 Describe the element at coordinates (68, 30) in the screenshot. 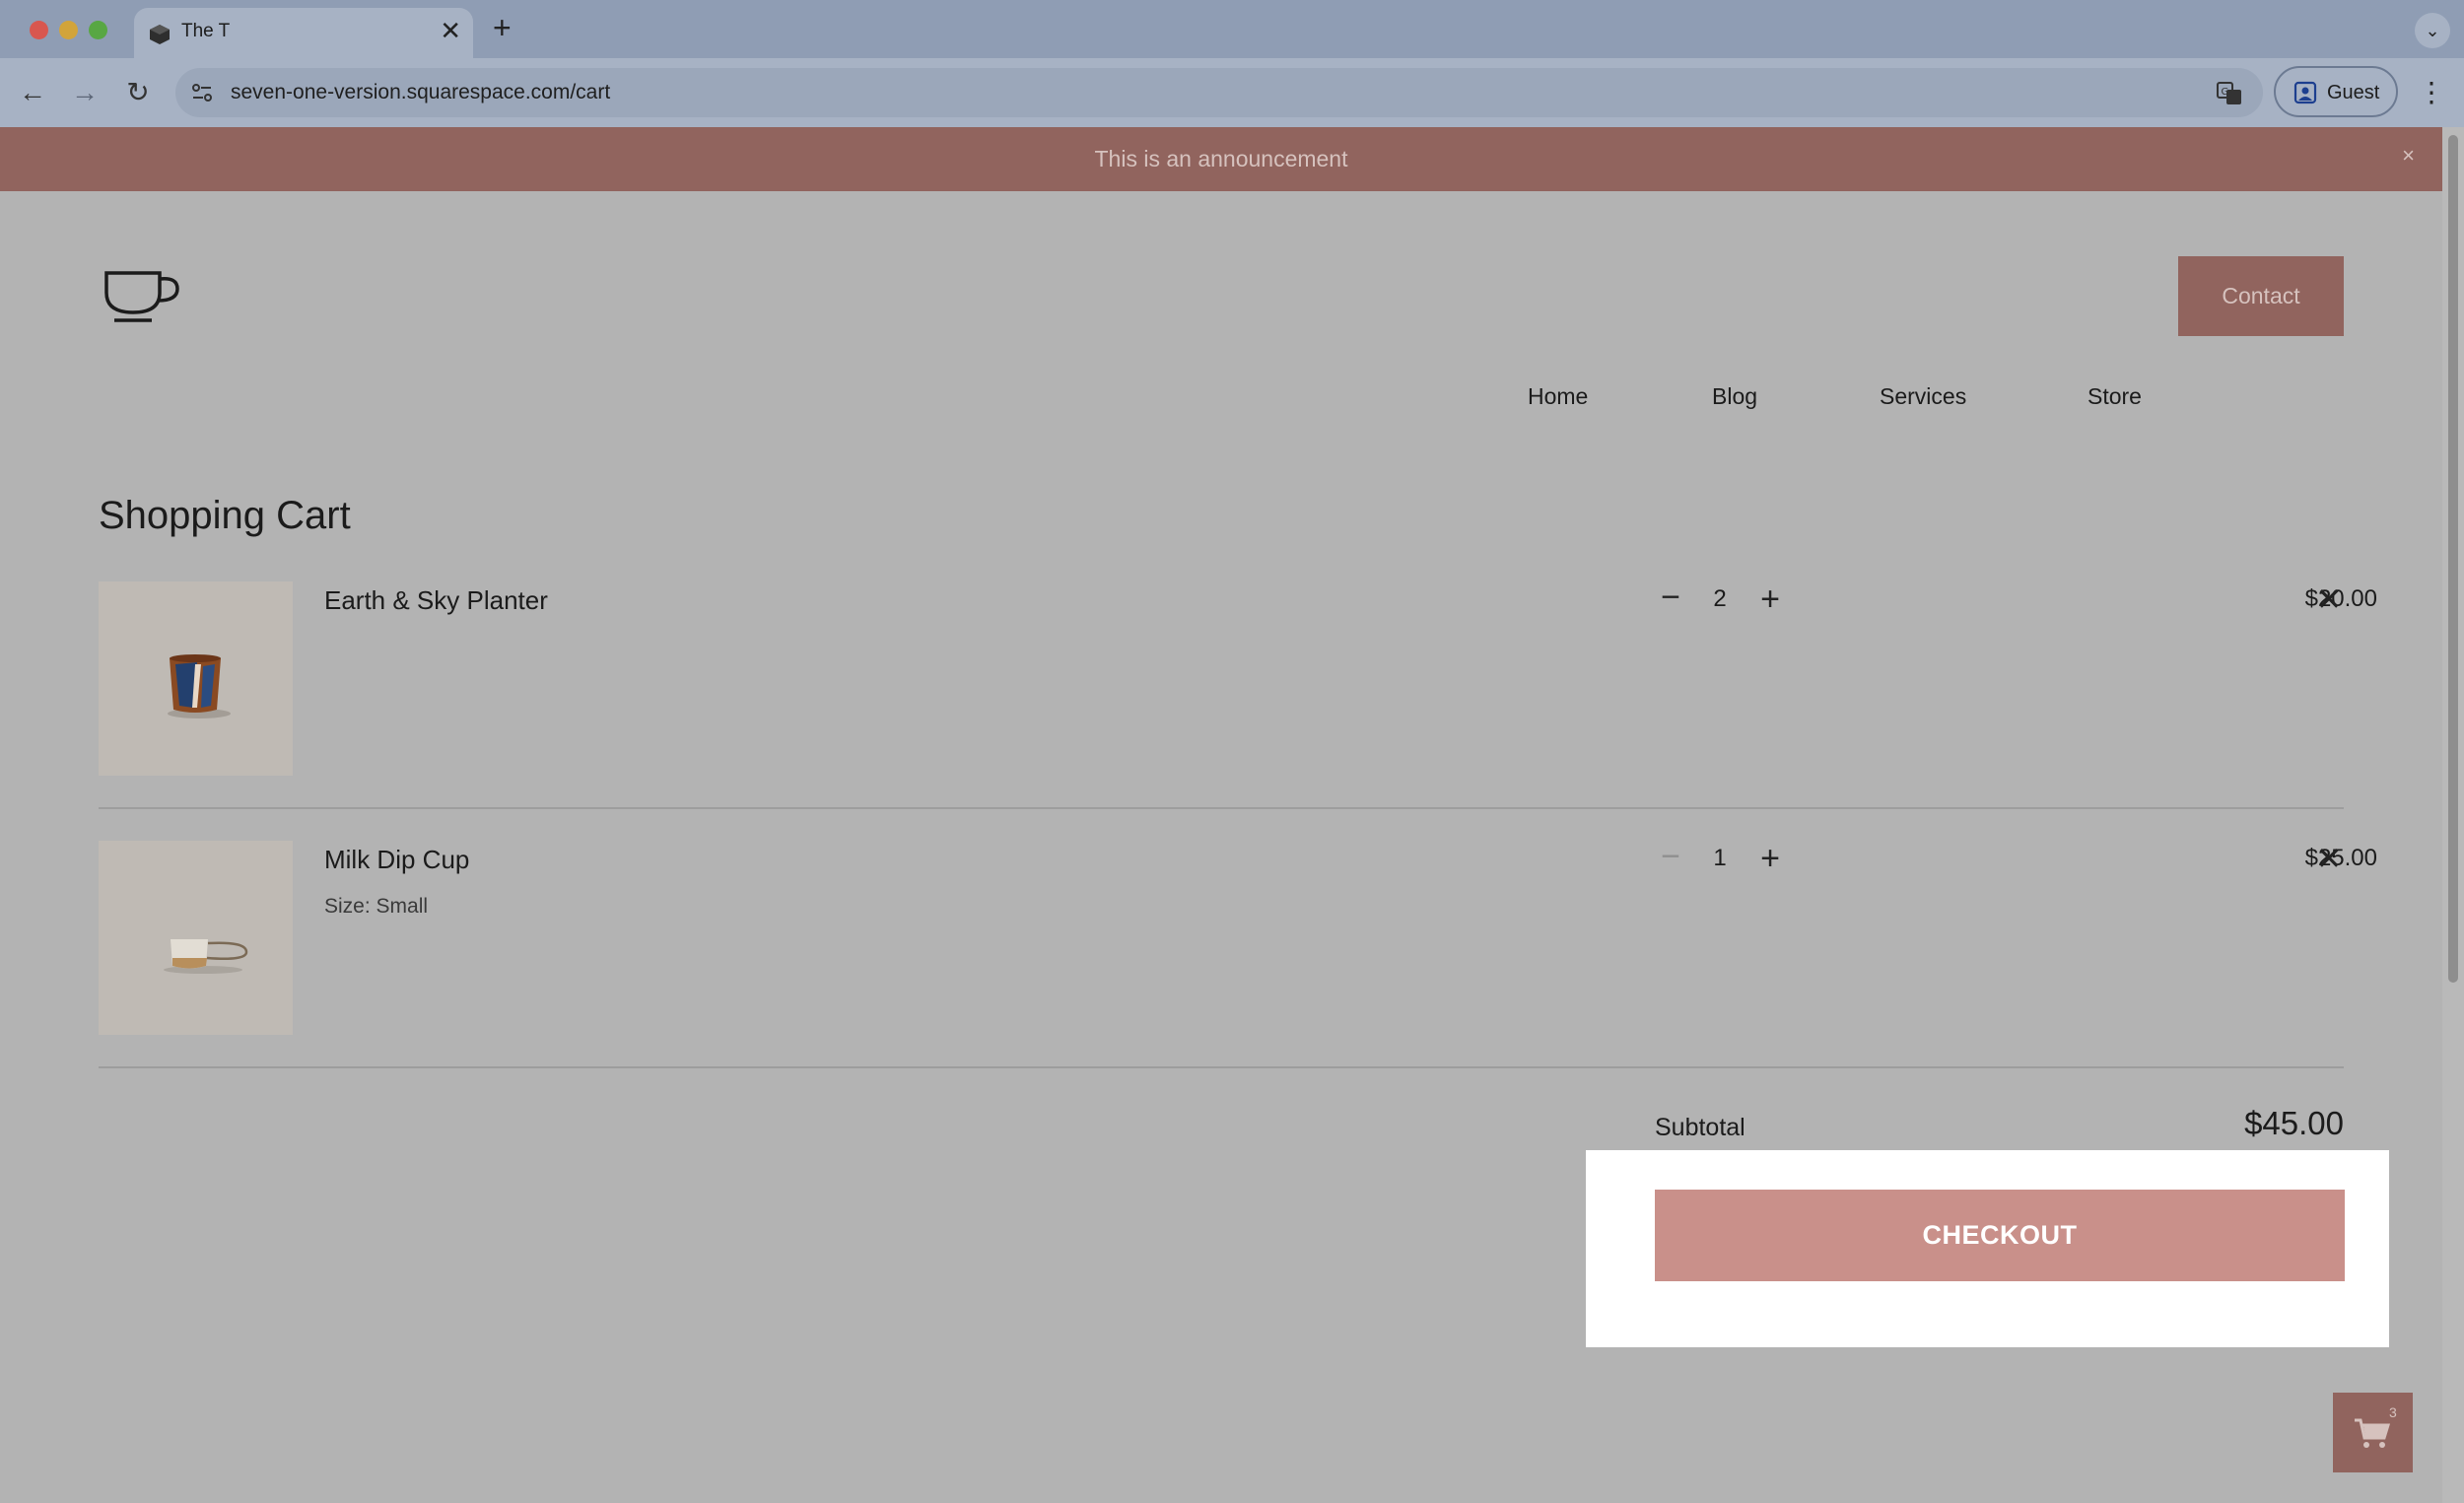

I see `window-minimize-button` at that location.